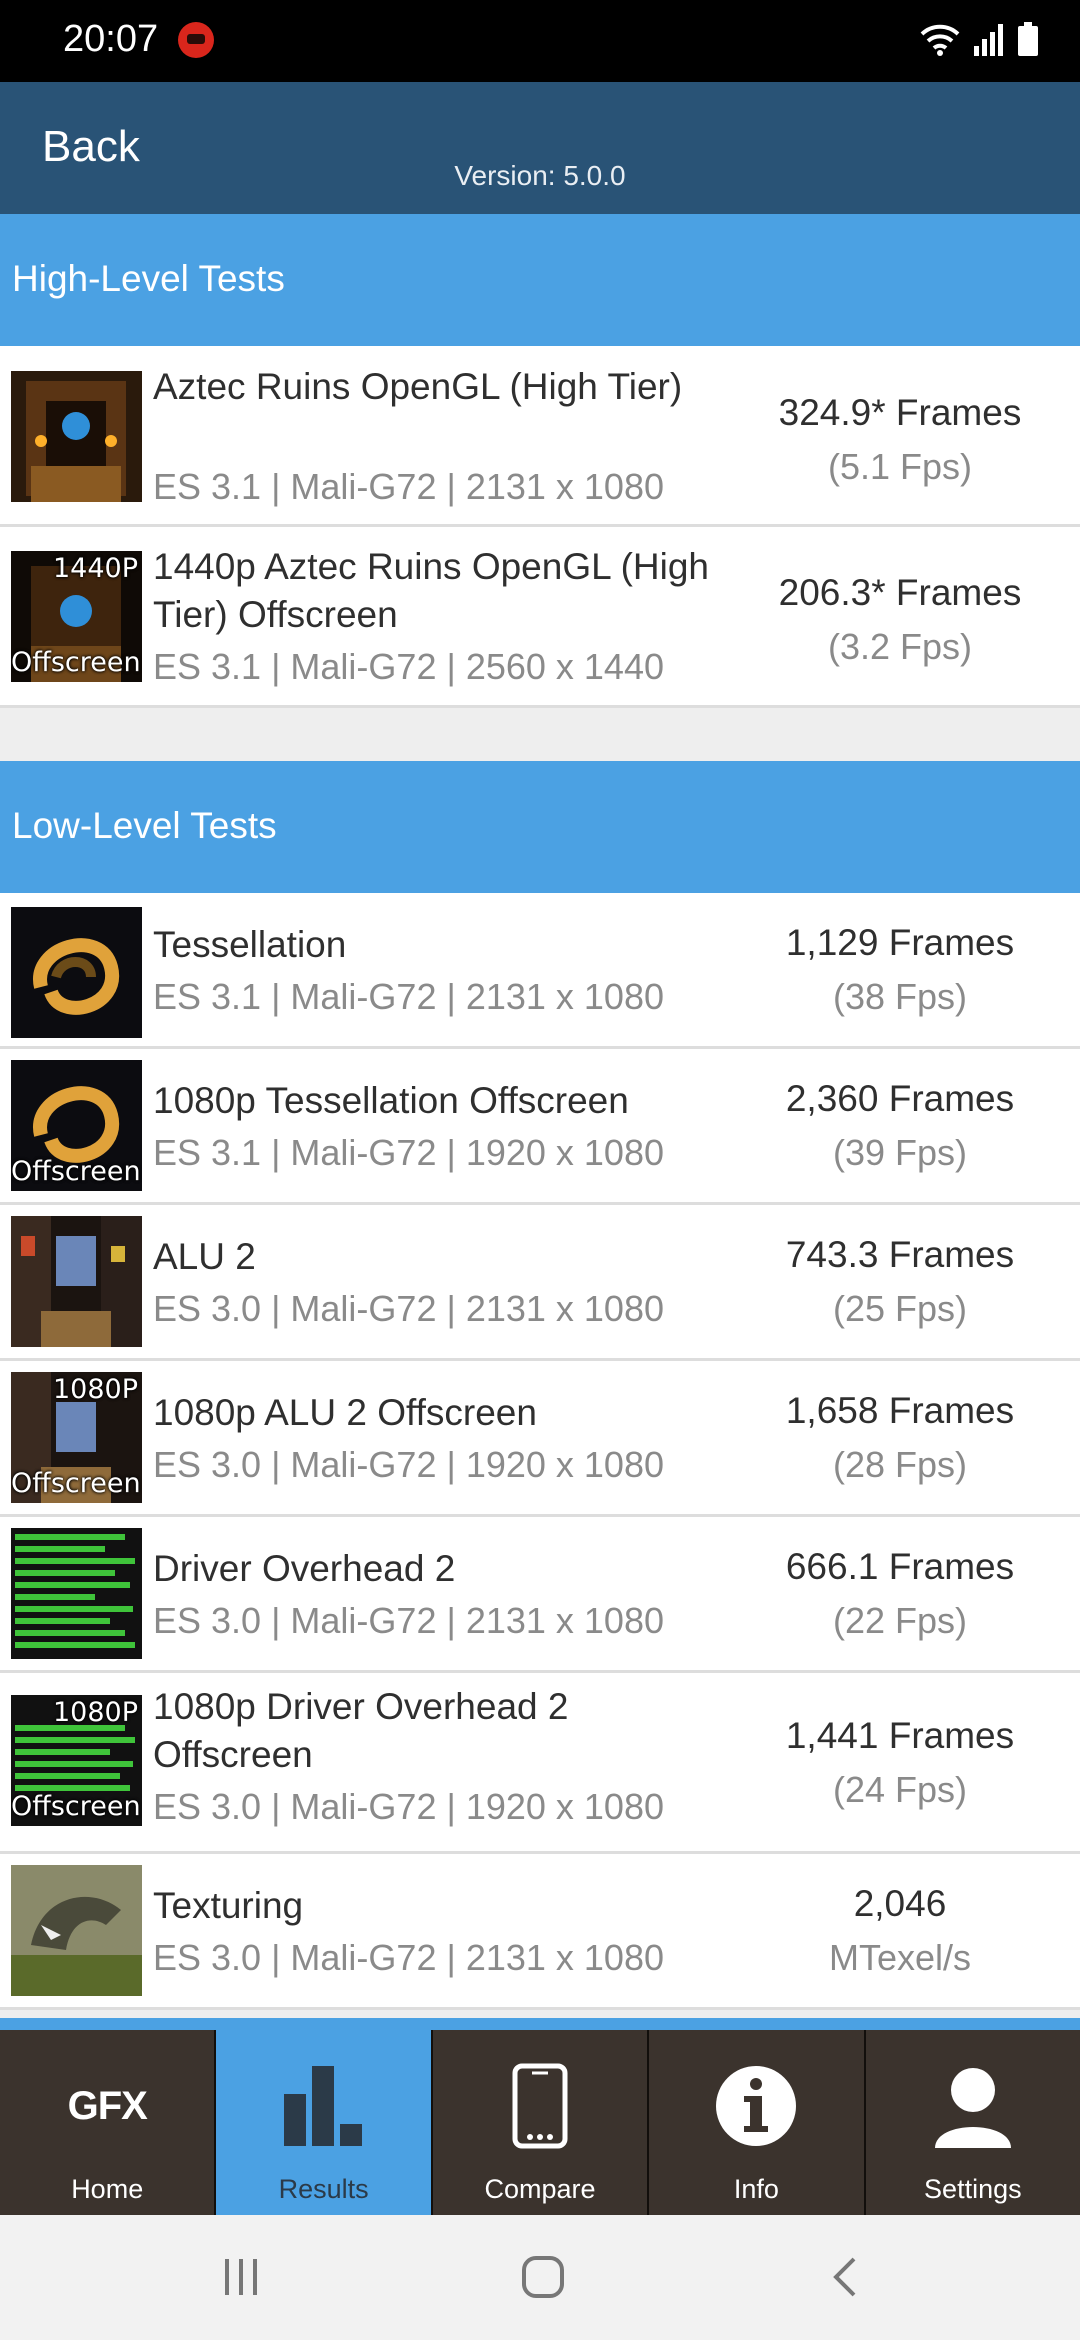 This screenshot has height=2340, width=1080. What do you see at coordinates (900, 1620) in the screenshot?
I see `row-fps: (22 Fps)` at bounding box center [900, 1620].